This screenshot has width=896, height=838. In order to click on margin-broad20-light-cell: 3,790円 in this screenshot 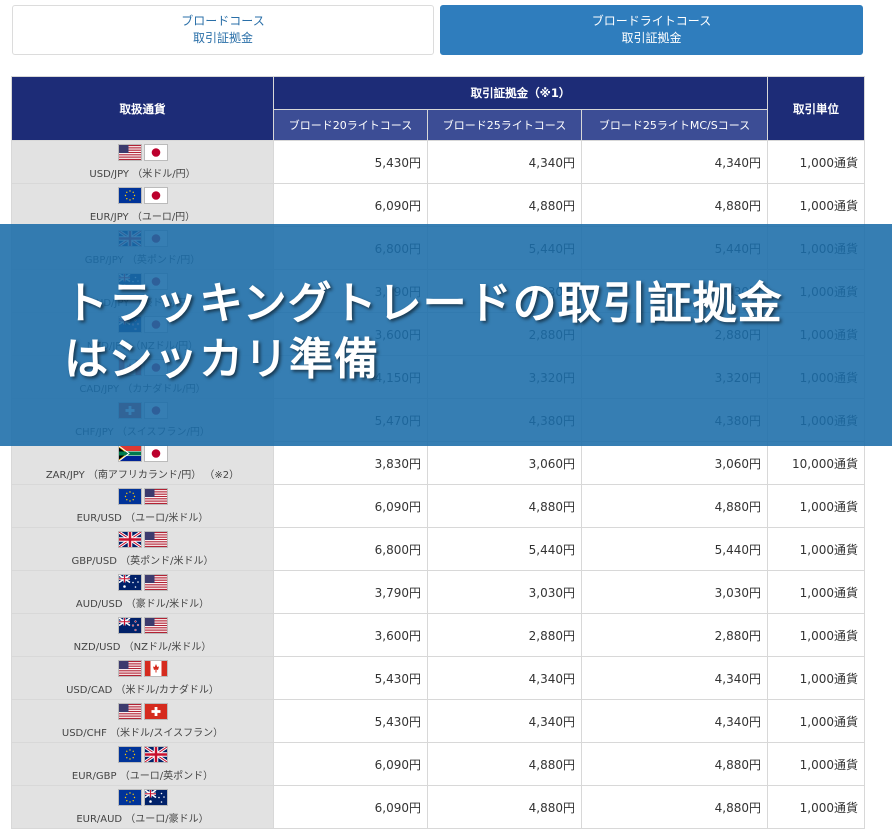, I will do `click(350, 592)`.